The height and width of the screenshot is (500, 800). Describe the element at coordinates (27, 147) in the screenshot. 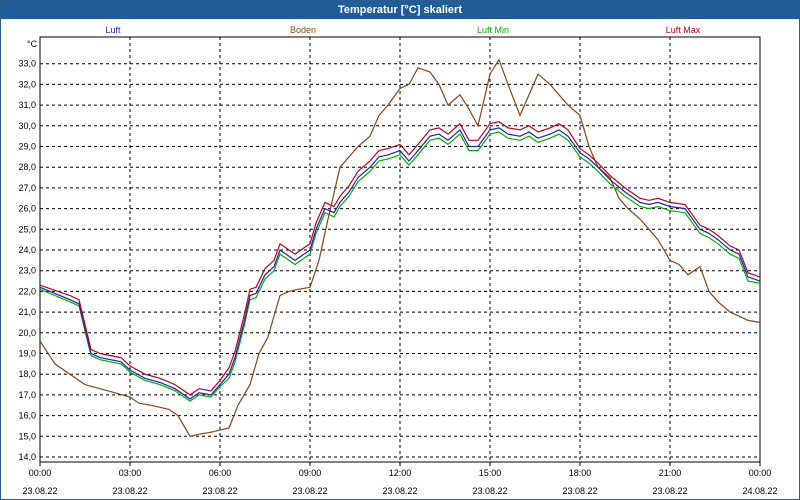

I see `y-tick-label: 29,0` at that location.